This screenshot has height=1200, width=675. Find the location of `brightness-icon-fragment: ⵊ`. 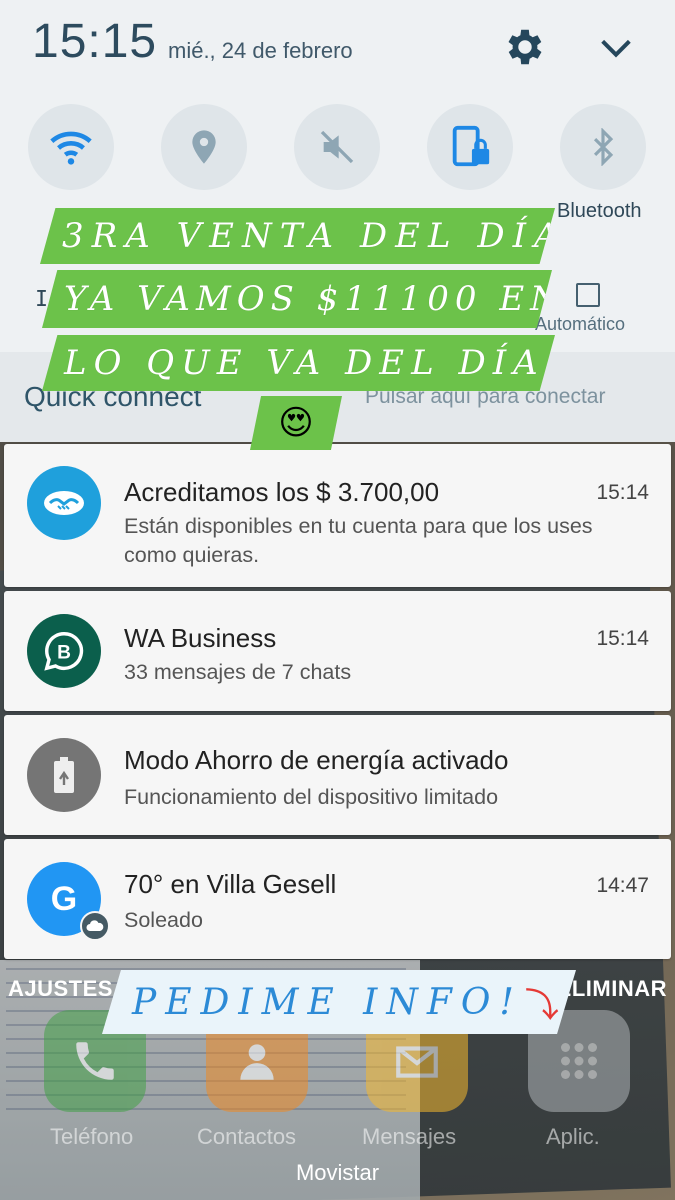

brightness-icon-fragment: ⵊ is located at coordinates (42, 298).